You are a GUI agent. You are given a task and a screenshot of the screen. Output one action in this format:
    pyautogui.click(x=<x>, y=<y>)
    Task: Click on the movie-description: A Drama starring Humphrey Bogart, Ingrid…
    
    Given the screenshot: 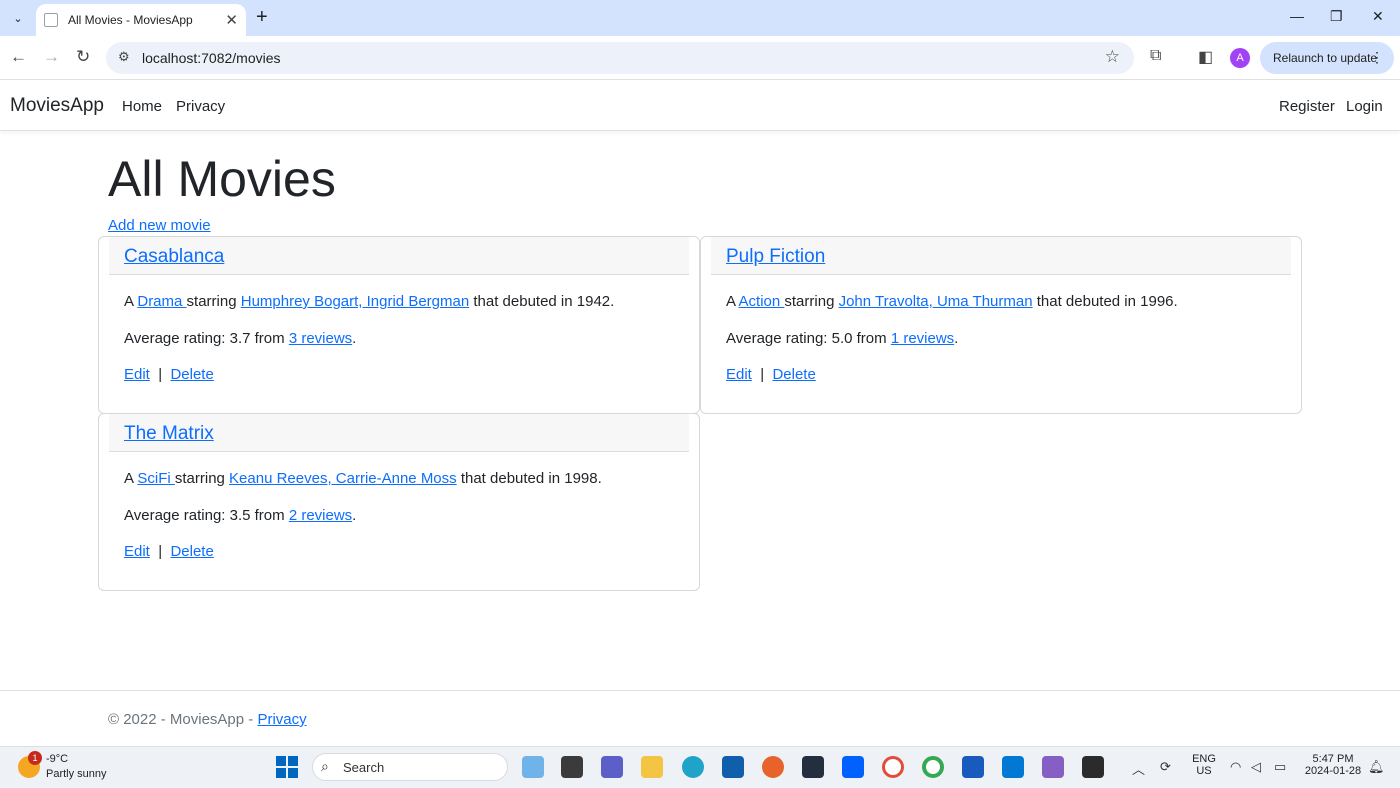 What is the action you would take?
    pyautogui.click(x=369, y=301)
    